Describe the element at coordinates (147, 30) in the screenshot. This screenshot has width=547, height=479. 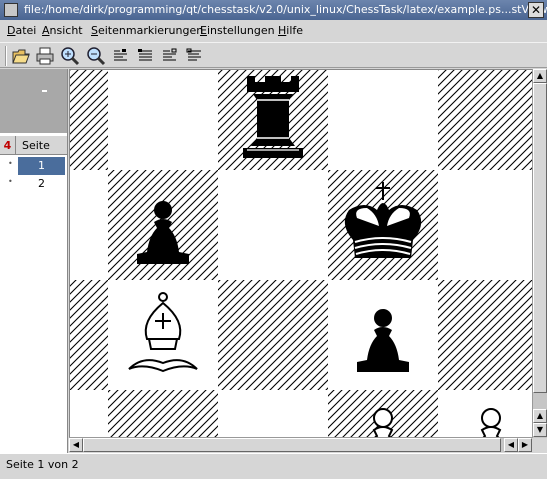
I see `menu-seitenmarkierungen: Seitenmarkierungen` at that location.